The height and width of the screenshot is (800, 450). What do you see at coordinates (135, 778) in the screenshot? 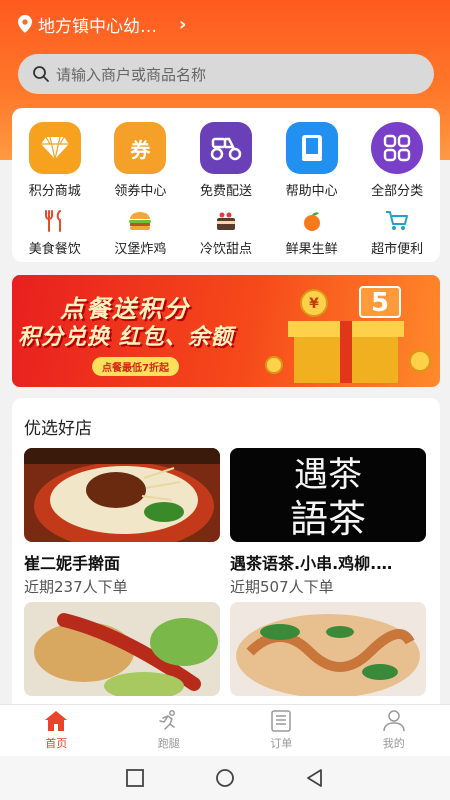
I see `recent-apps-icon` at bounding box center [135, 778].